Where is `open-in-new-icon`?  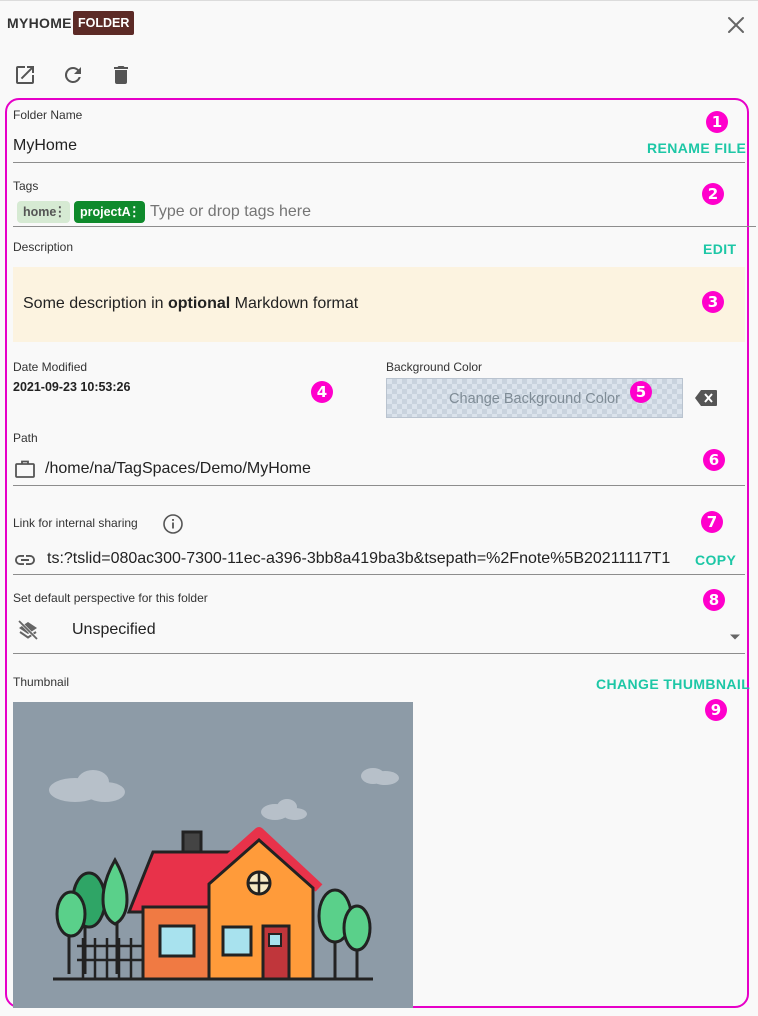 open-in-new-icon is located at coordinates (25, 75).